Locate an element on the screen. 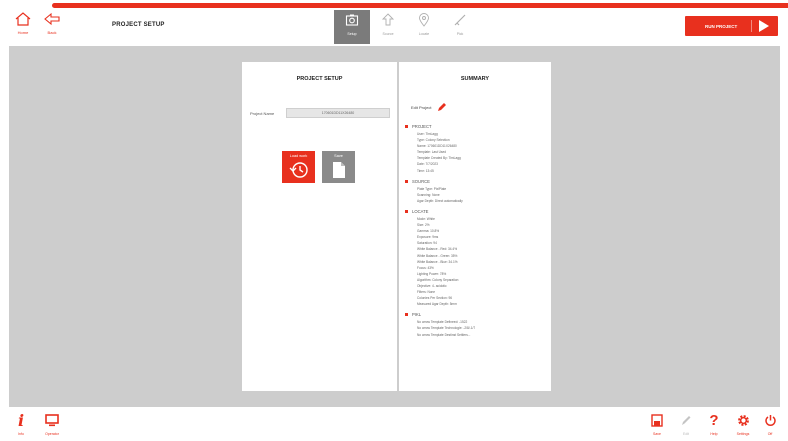  checkmark-icon is located at coordinates (460, 20).